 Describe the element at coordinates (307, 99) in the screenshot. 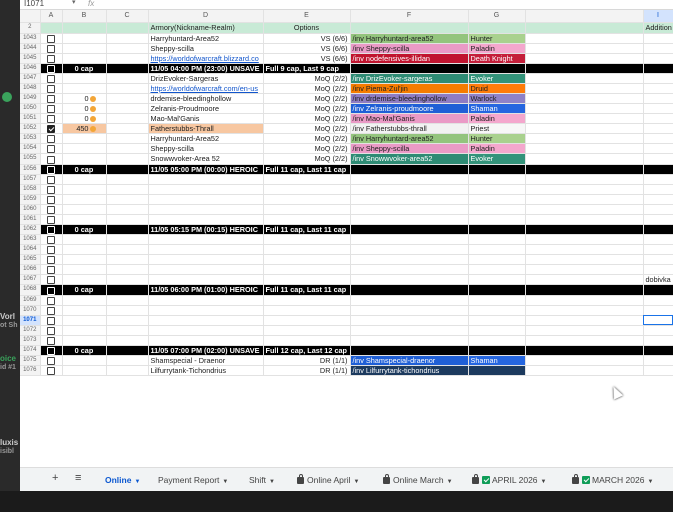

I see `options-cell: MoQ (2/2)` at that location.